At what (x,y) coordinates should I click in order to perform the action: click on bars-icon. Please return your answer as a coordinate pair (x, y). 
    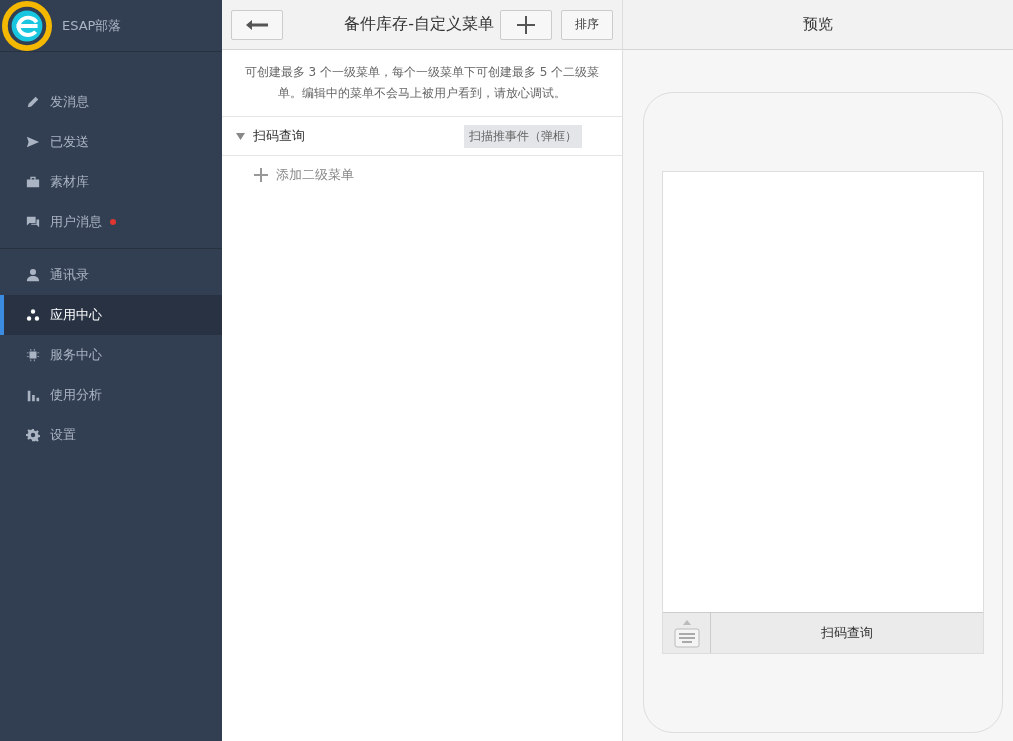
    Looking at the image, I should click on (33, 395).